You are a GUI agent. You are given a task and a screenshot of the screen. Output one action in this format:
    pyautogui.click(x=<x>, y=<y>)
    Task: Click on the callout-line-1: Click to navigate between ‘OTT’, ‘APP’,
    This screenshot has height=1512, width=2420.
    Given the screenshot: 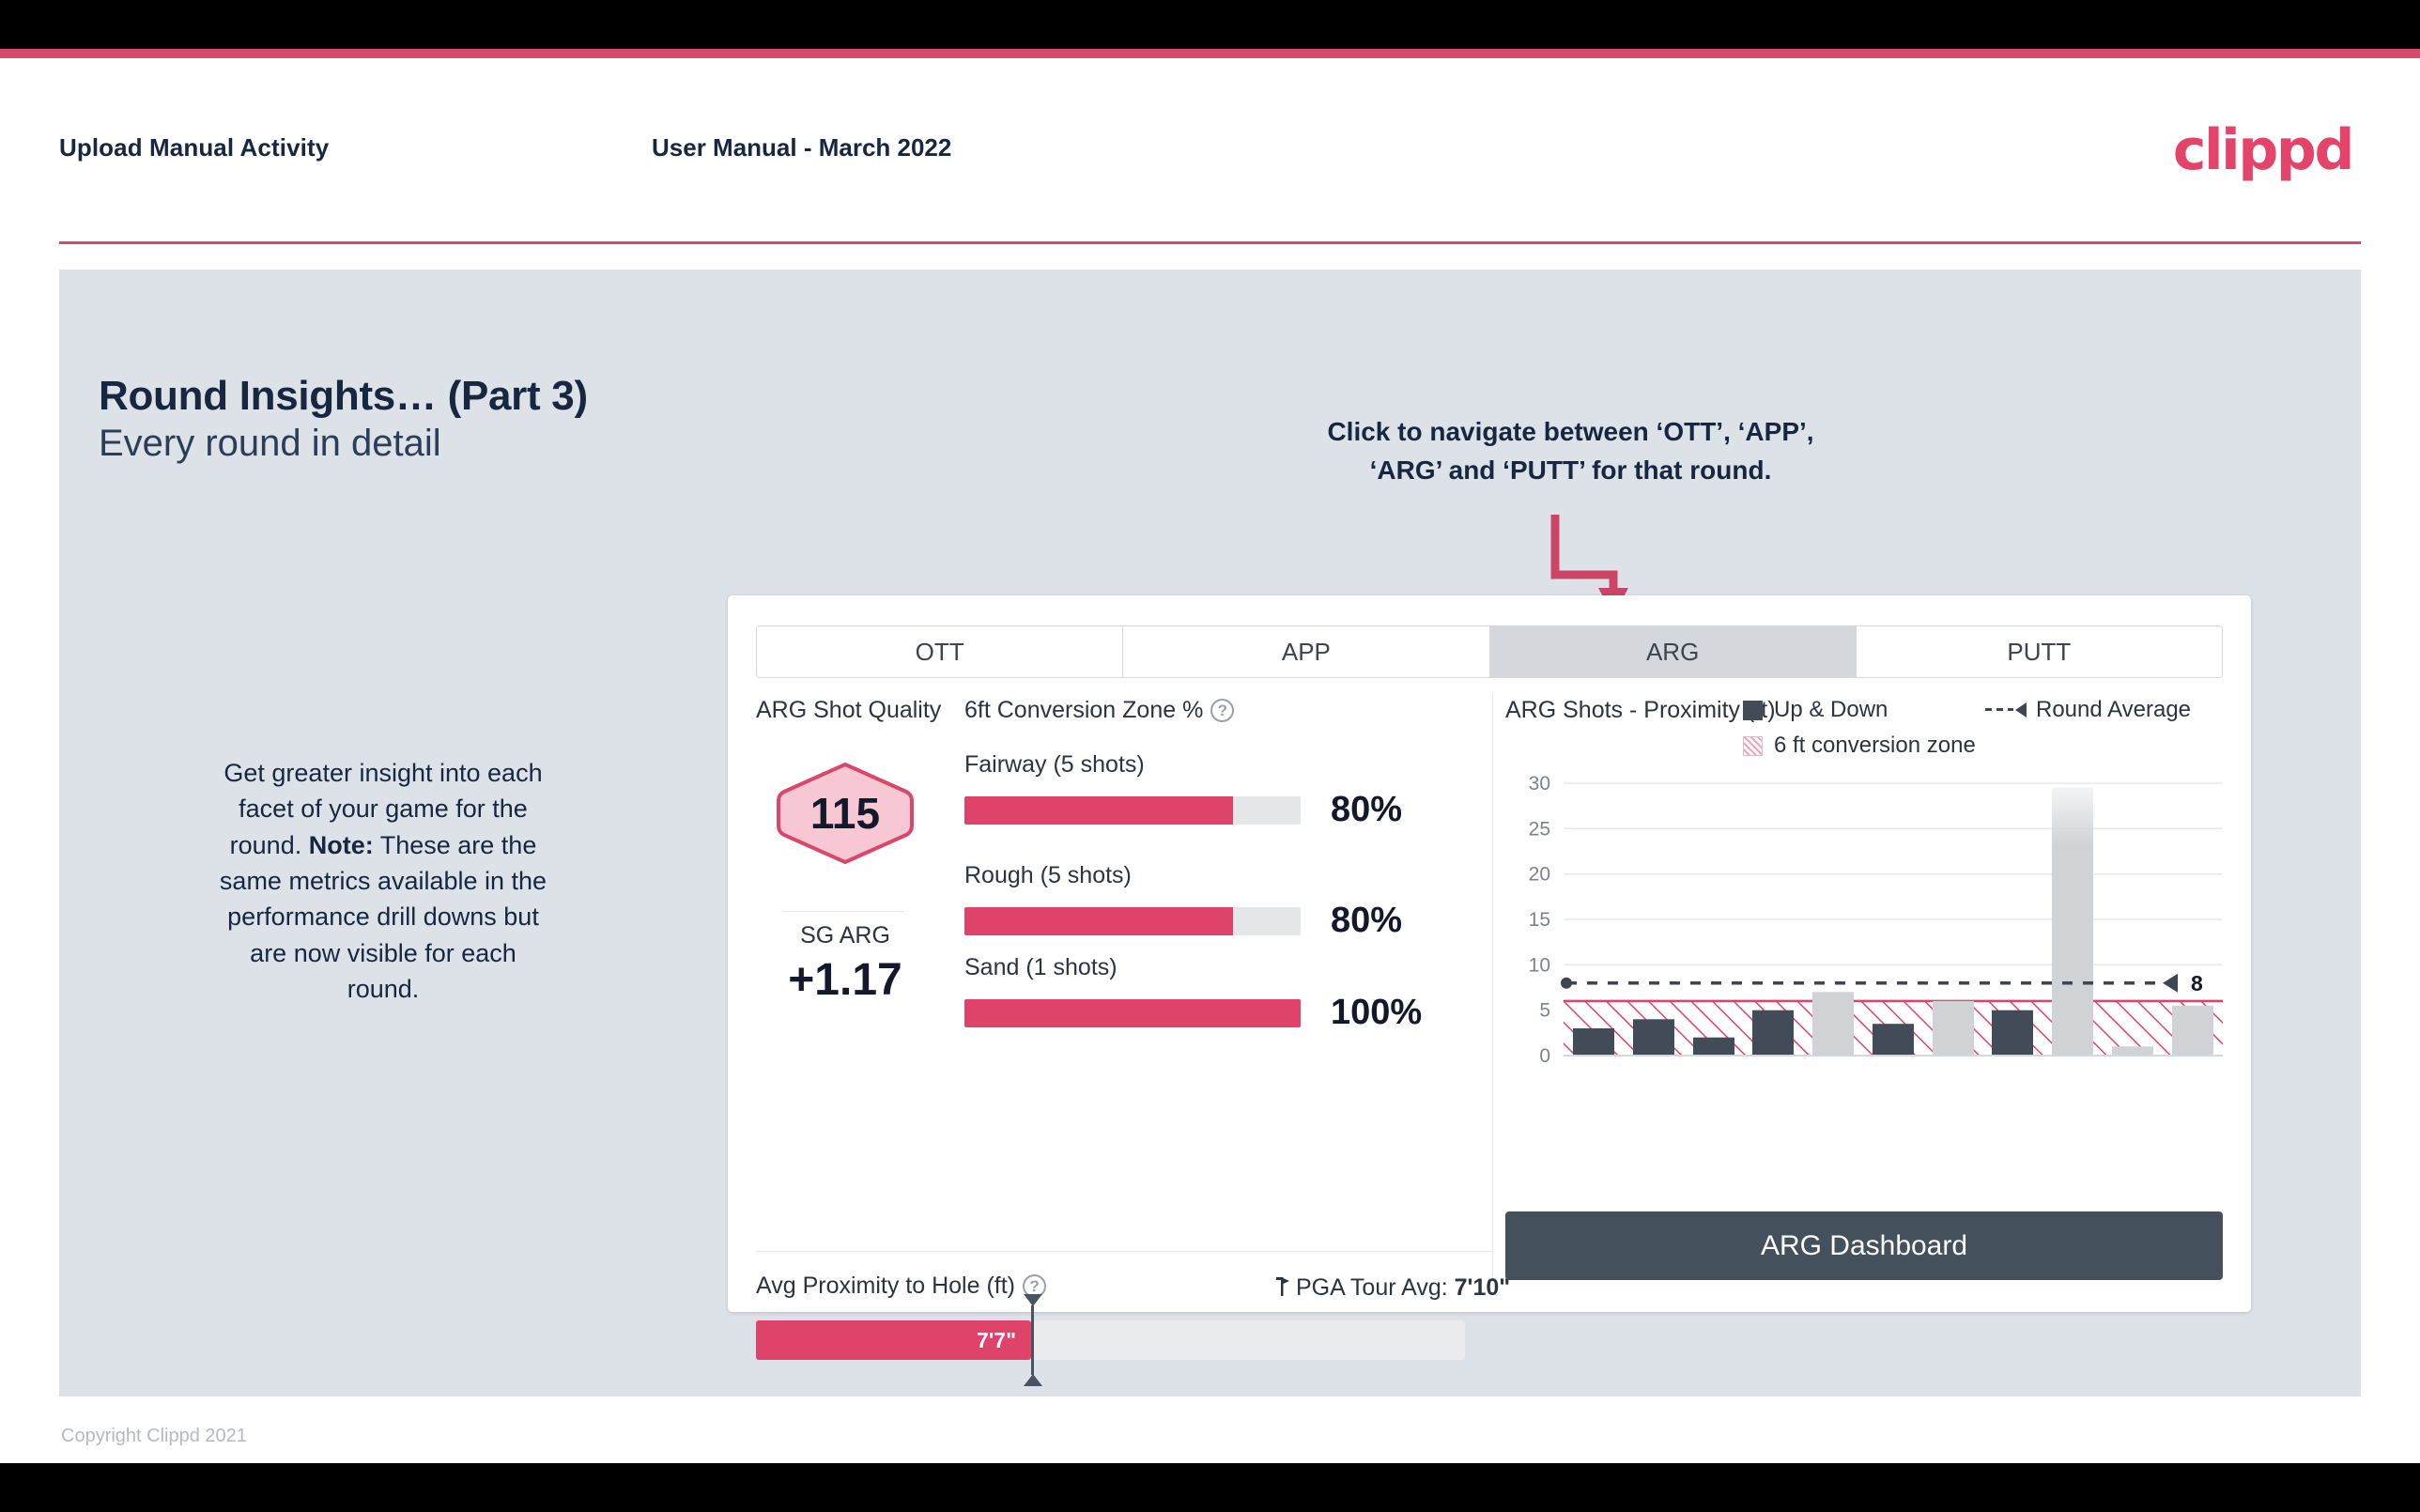 What is the action you would take?
    pyautogui.click(x=1571, y=431)
    